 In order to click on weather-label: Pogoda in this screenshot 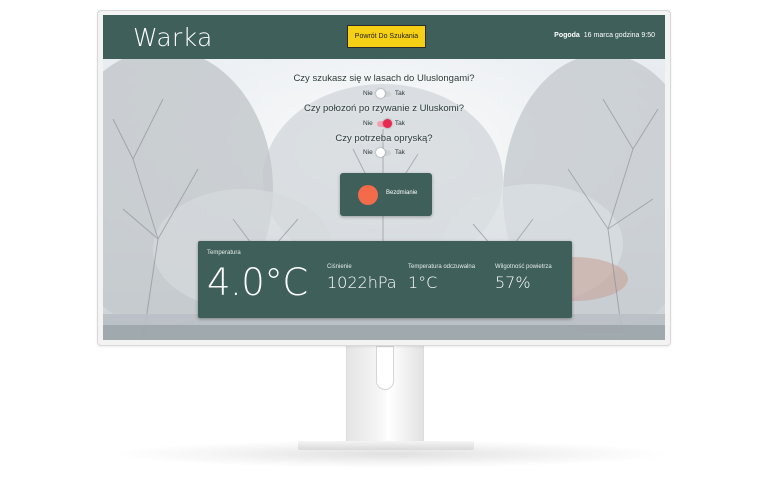, I will do `click(567, 35)`.